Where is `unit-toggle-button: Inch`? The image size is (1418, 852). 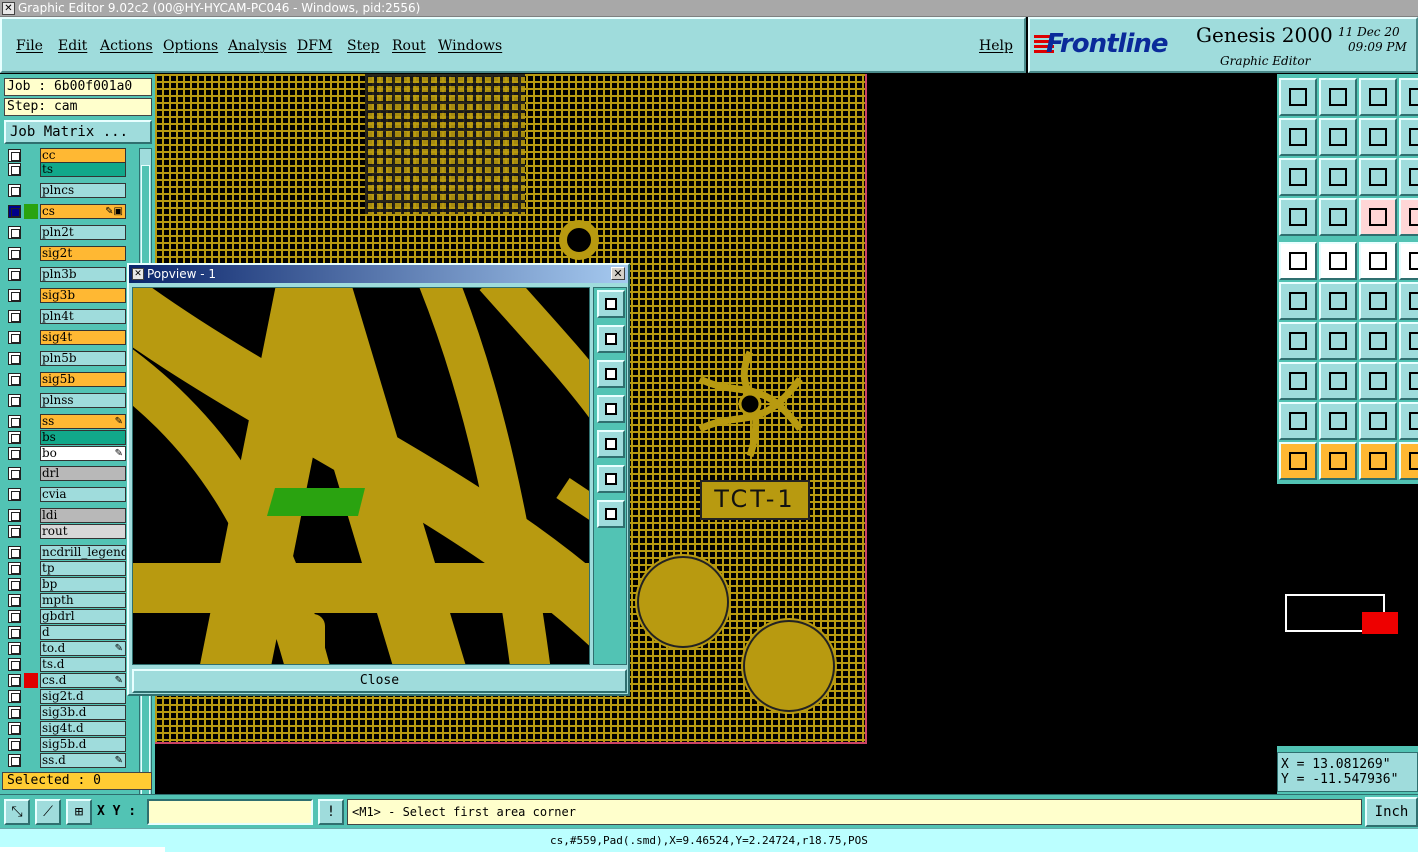
unit-toggle-button: Inch is located at coordinates (1391, 812).